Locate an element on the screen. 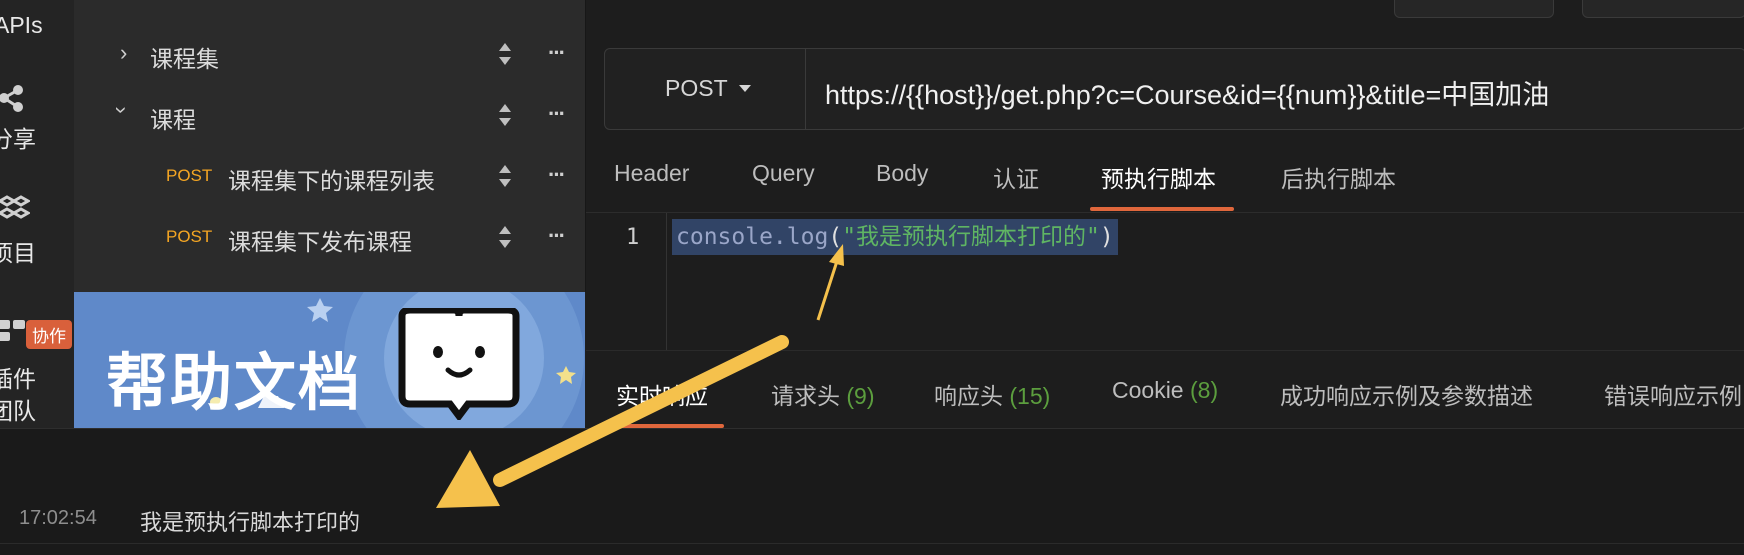 Image resolution: width=1744 pixels, height=555 pixels. editor-gutter: 1 is located at coordinates (626, 282).